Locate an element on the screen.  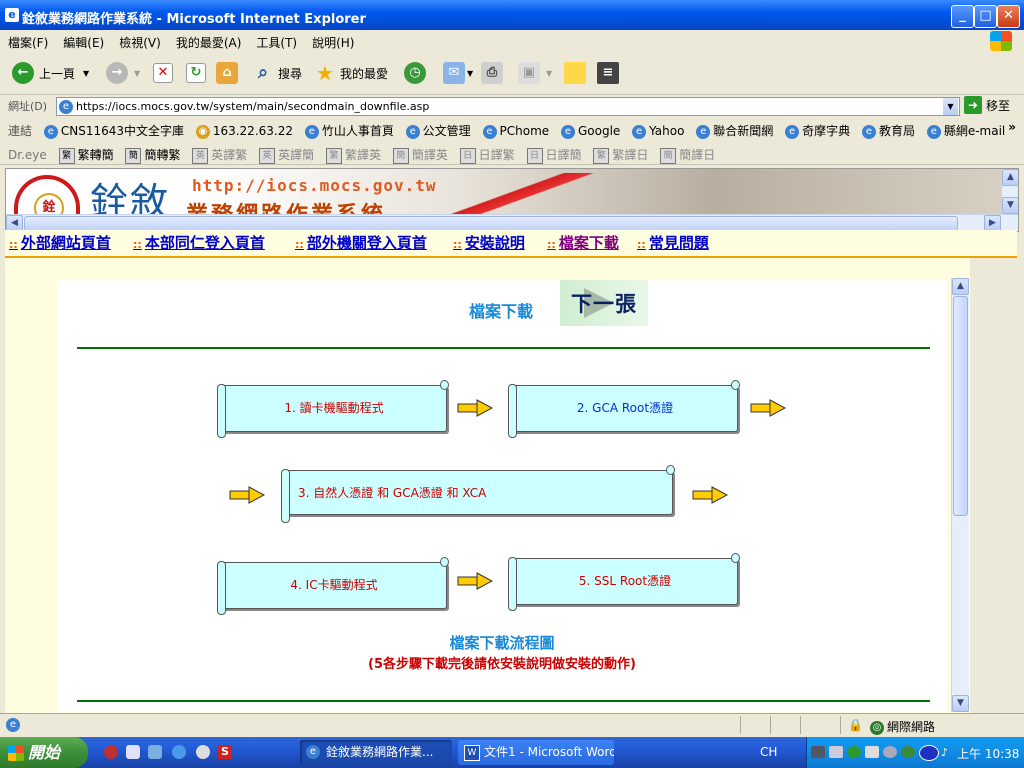
speaker-icon: ♪ is located at coordinates (948, 752).